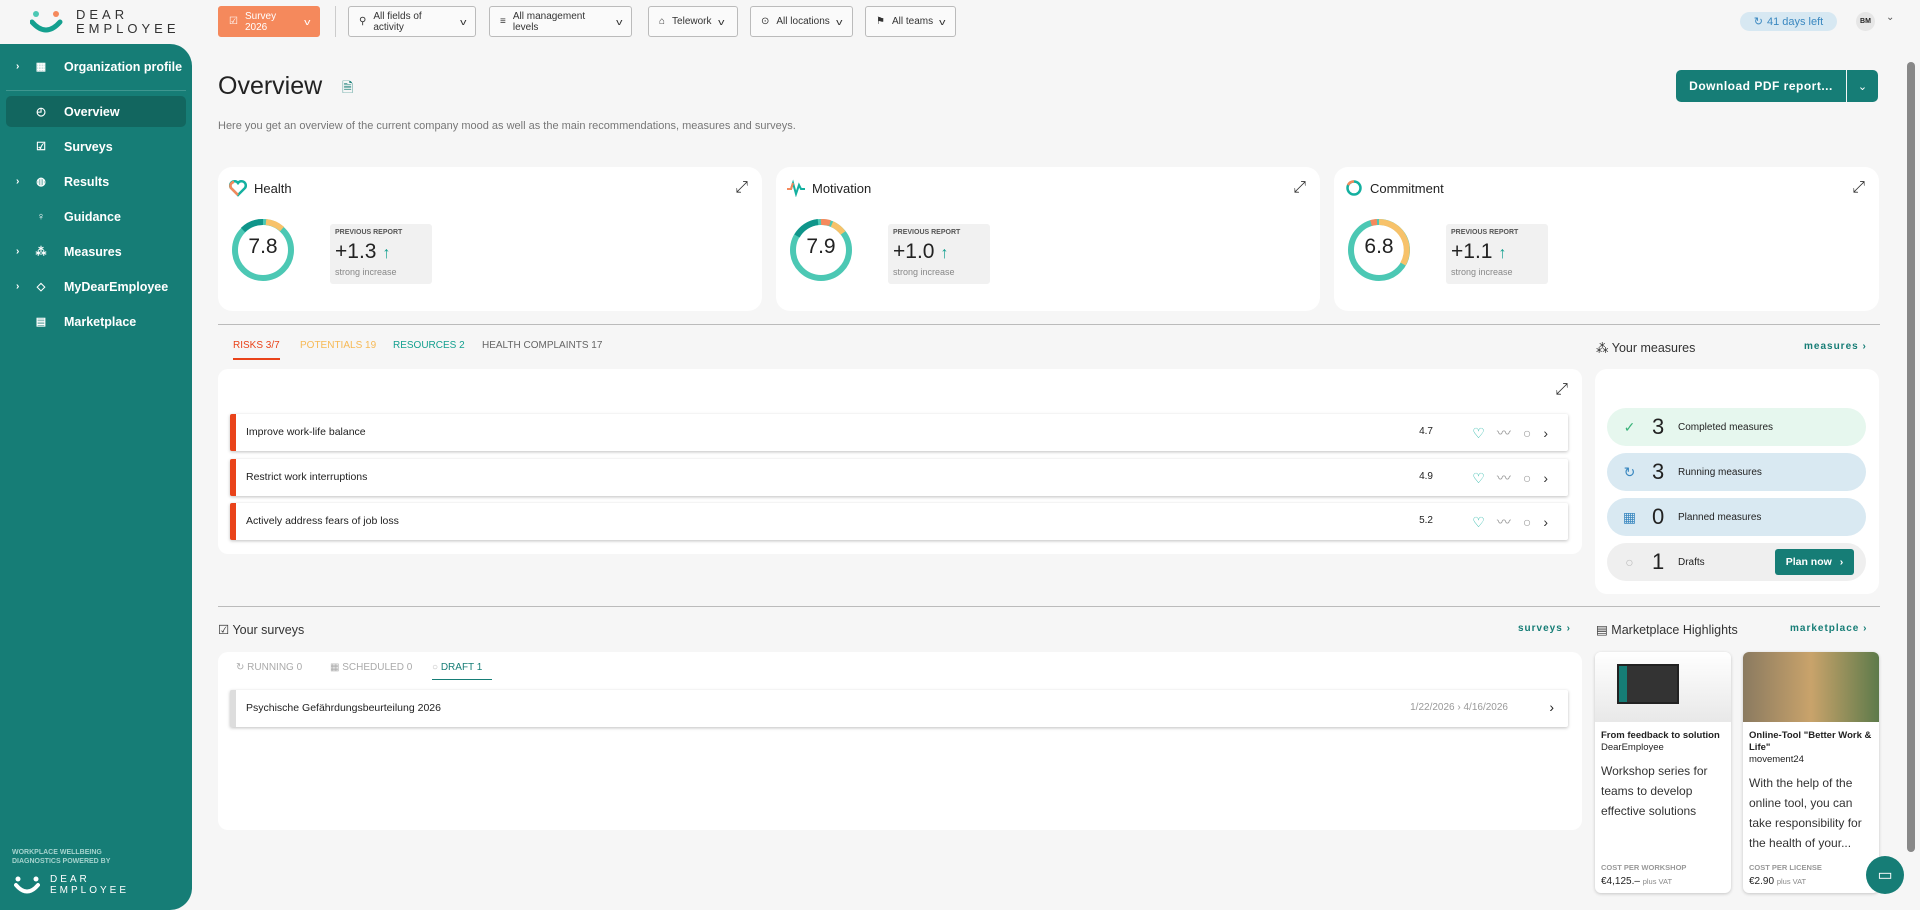  What do you see at coordinates (1658, 561) in the screenshot?
I see `count: 1` at bounding box center [1658, 561].